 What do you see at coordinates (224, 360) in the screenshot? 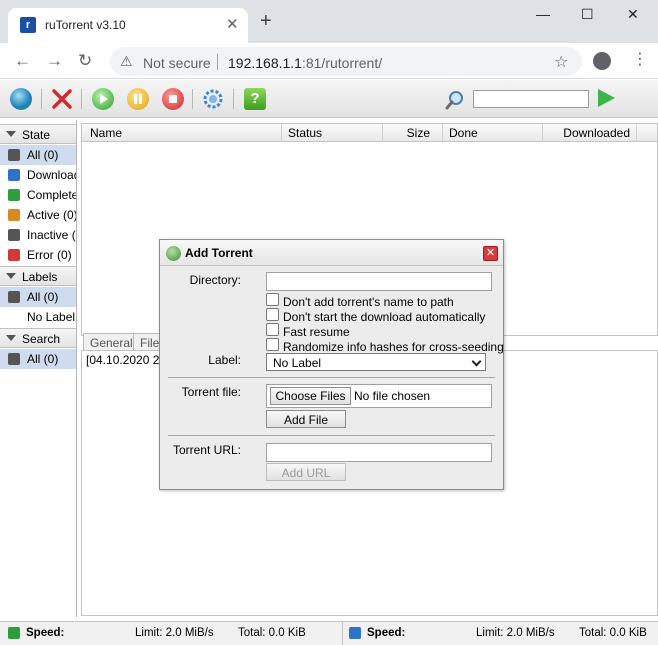
I see `label-field-label: Label:` at bounding box center [224, 360].